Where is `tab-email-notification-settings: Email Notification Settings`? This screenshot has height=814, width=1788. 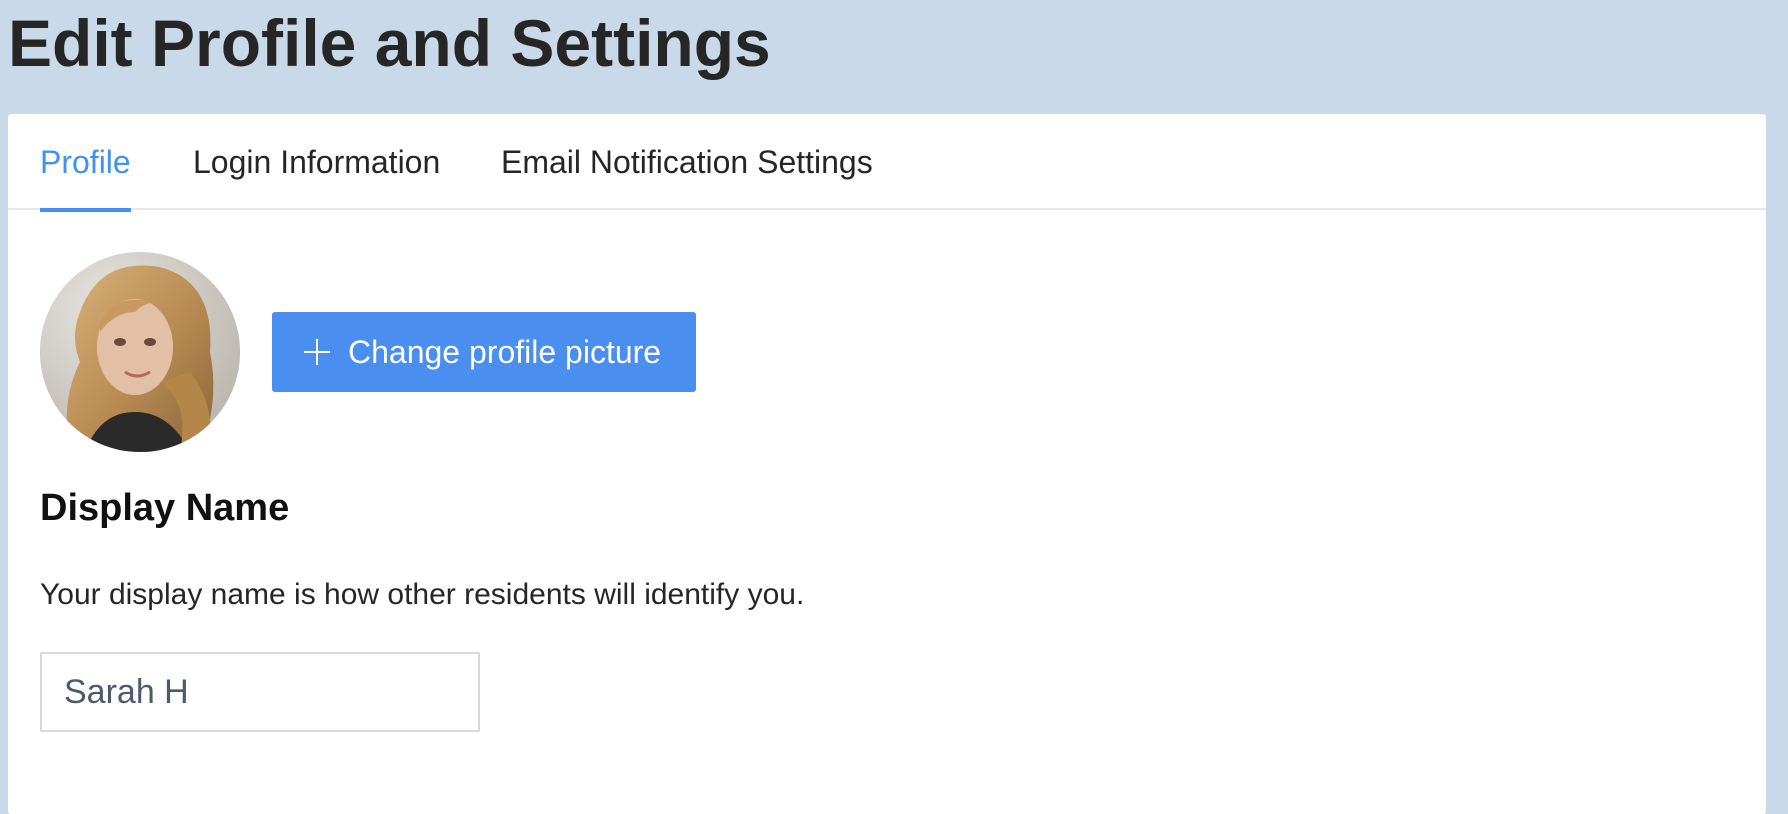 tab-email-notification-settings: Email Notification Settings is located at coordinates (687, 162).